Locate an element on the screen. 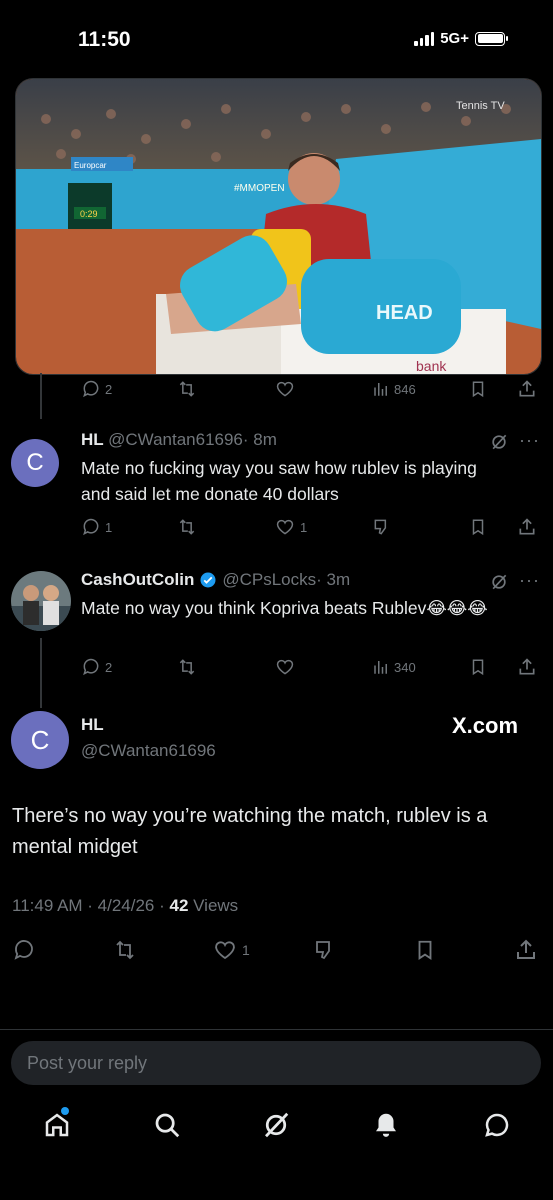 Image resolution: width=553 pixels, height=1200 pixels. reply2-grok-button is located at coordinates (499, 584).